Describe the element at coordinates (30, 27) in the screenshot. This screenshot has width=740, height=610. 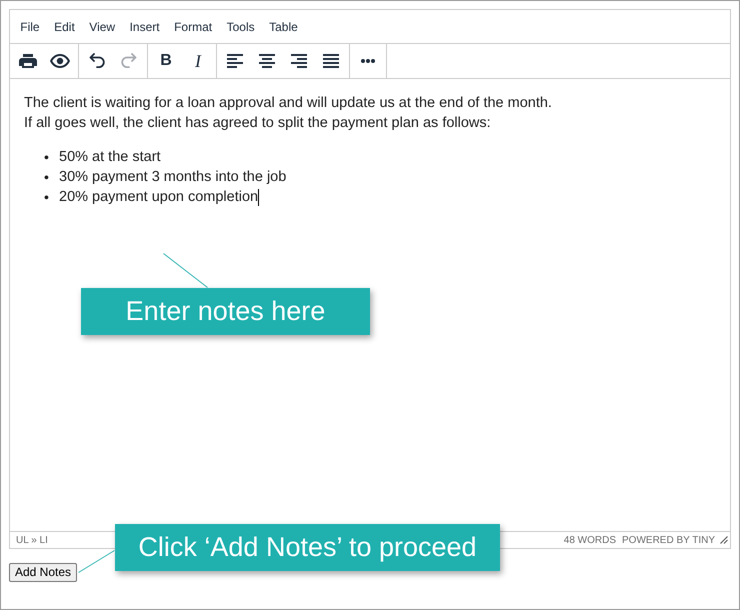
I see `menu-item: File` at that location.